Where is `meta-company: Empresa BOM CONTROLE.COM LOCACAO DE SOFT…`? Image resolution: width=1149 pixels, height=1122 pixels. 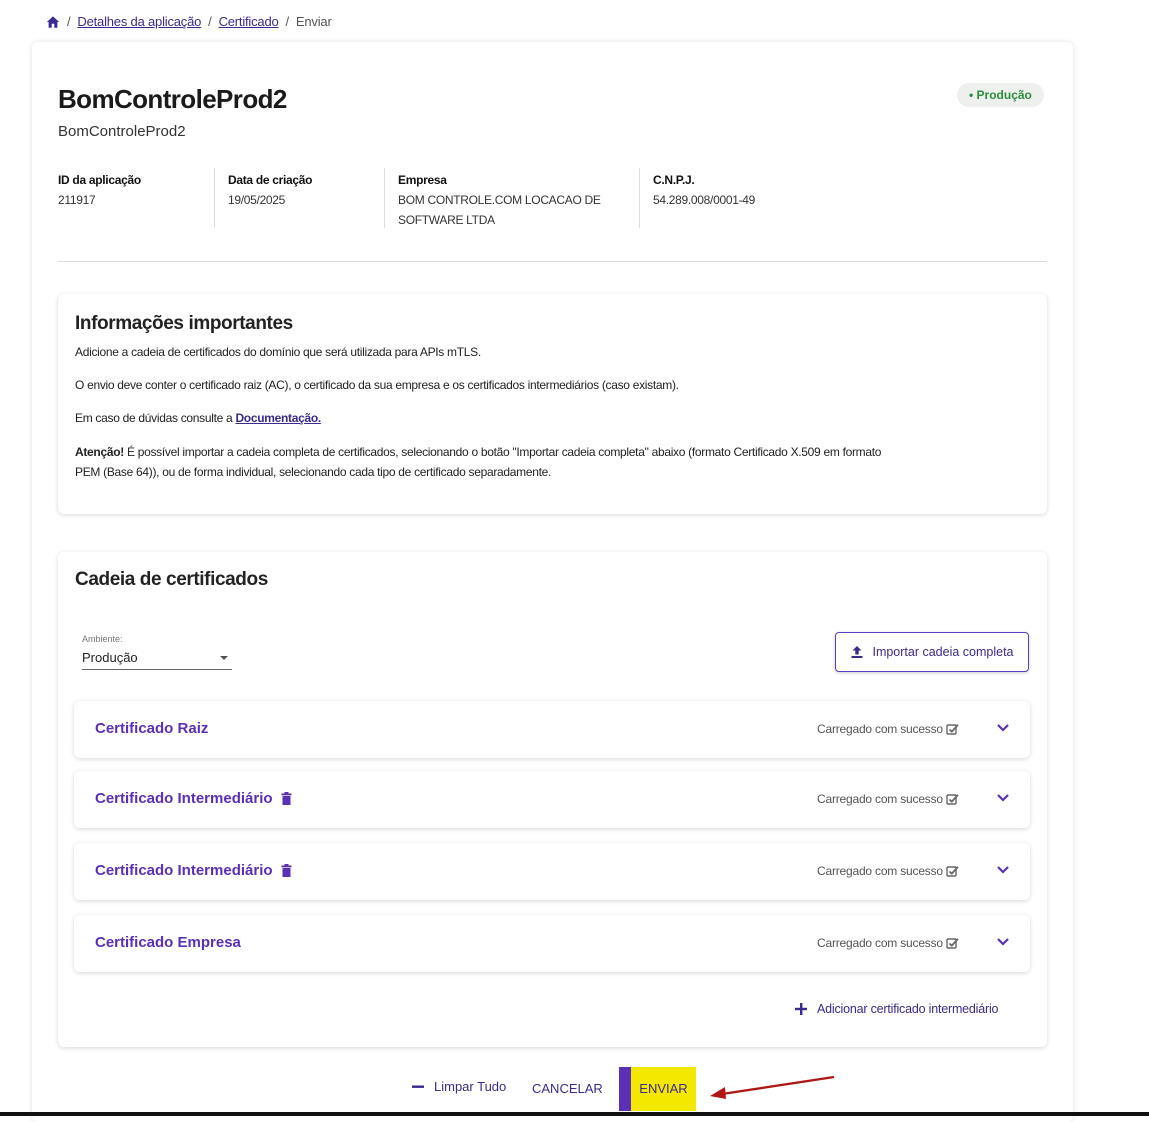 meta-company: Empresa BOM CONTROLE.COM LOCACAO DE SOFT… is located at coordinates (499, 200).